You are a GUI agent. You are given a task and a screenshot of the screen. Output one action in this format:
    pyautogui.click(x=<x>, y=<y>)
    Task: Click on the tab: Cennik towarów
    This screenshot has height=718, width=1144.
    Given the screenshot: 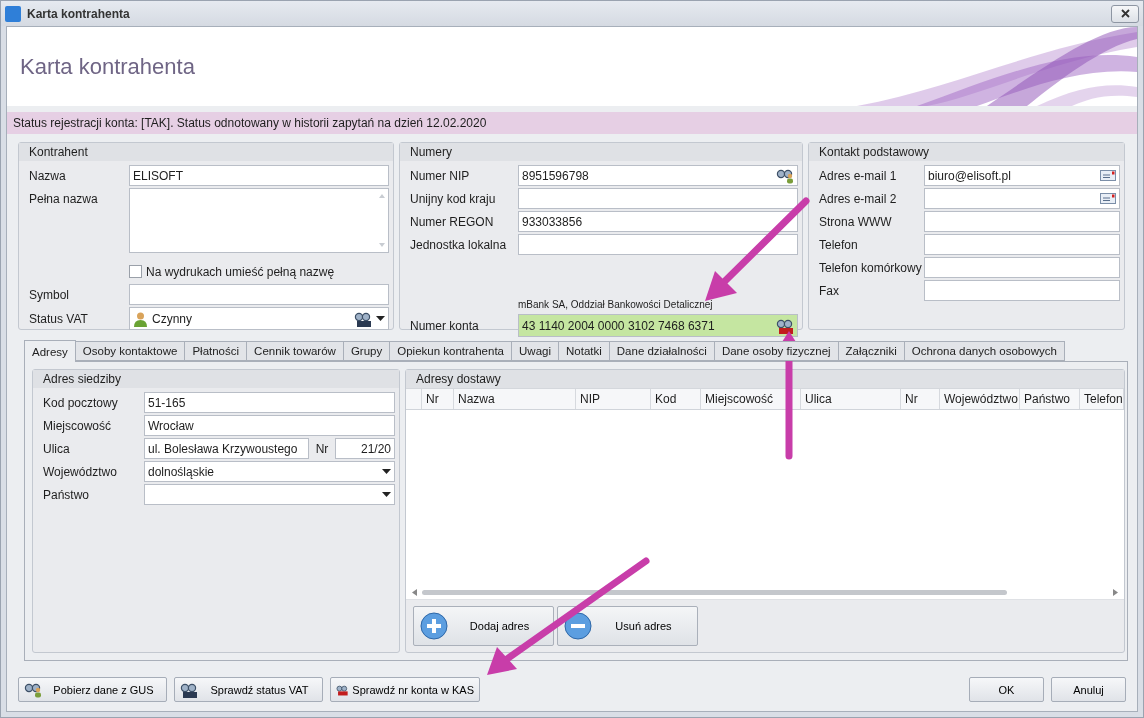 What is the action you would take?
    pyautogui.click(x=295, y=351)
    